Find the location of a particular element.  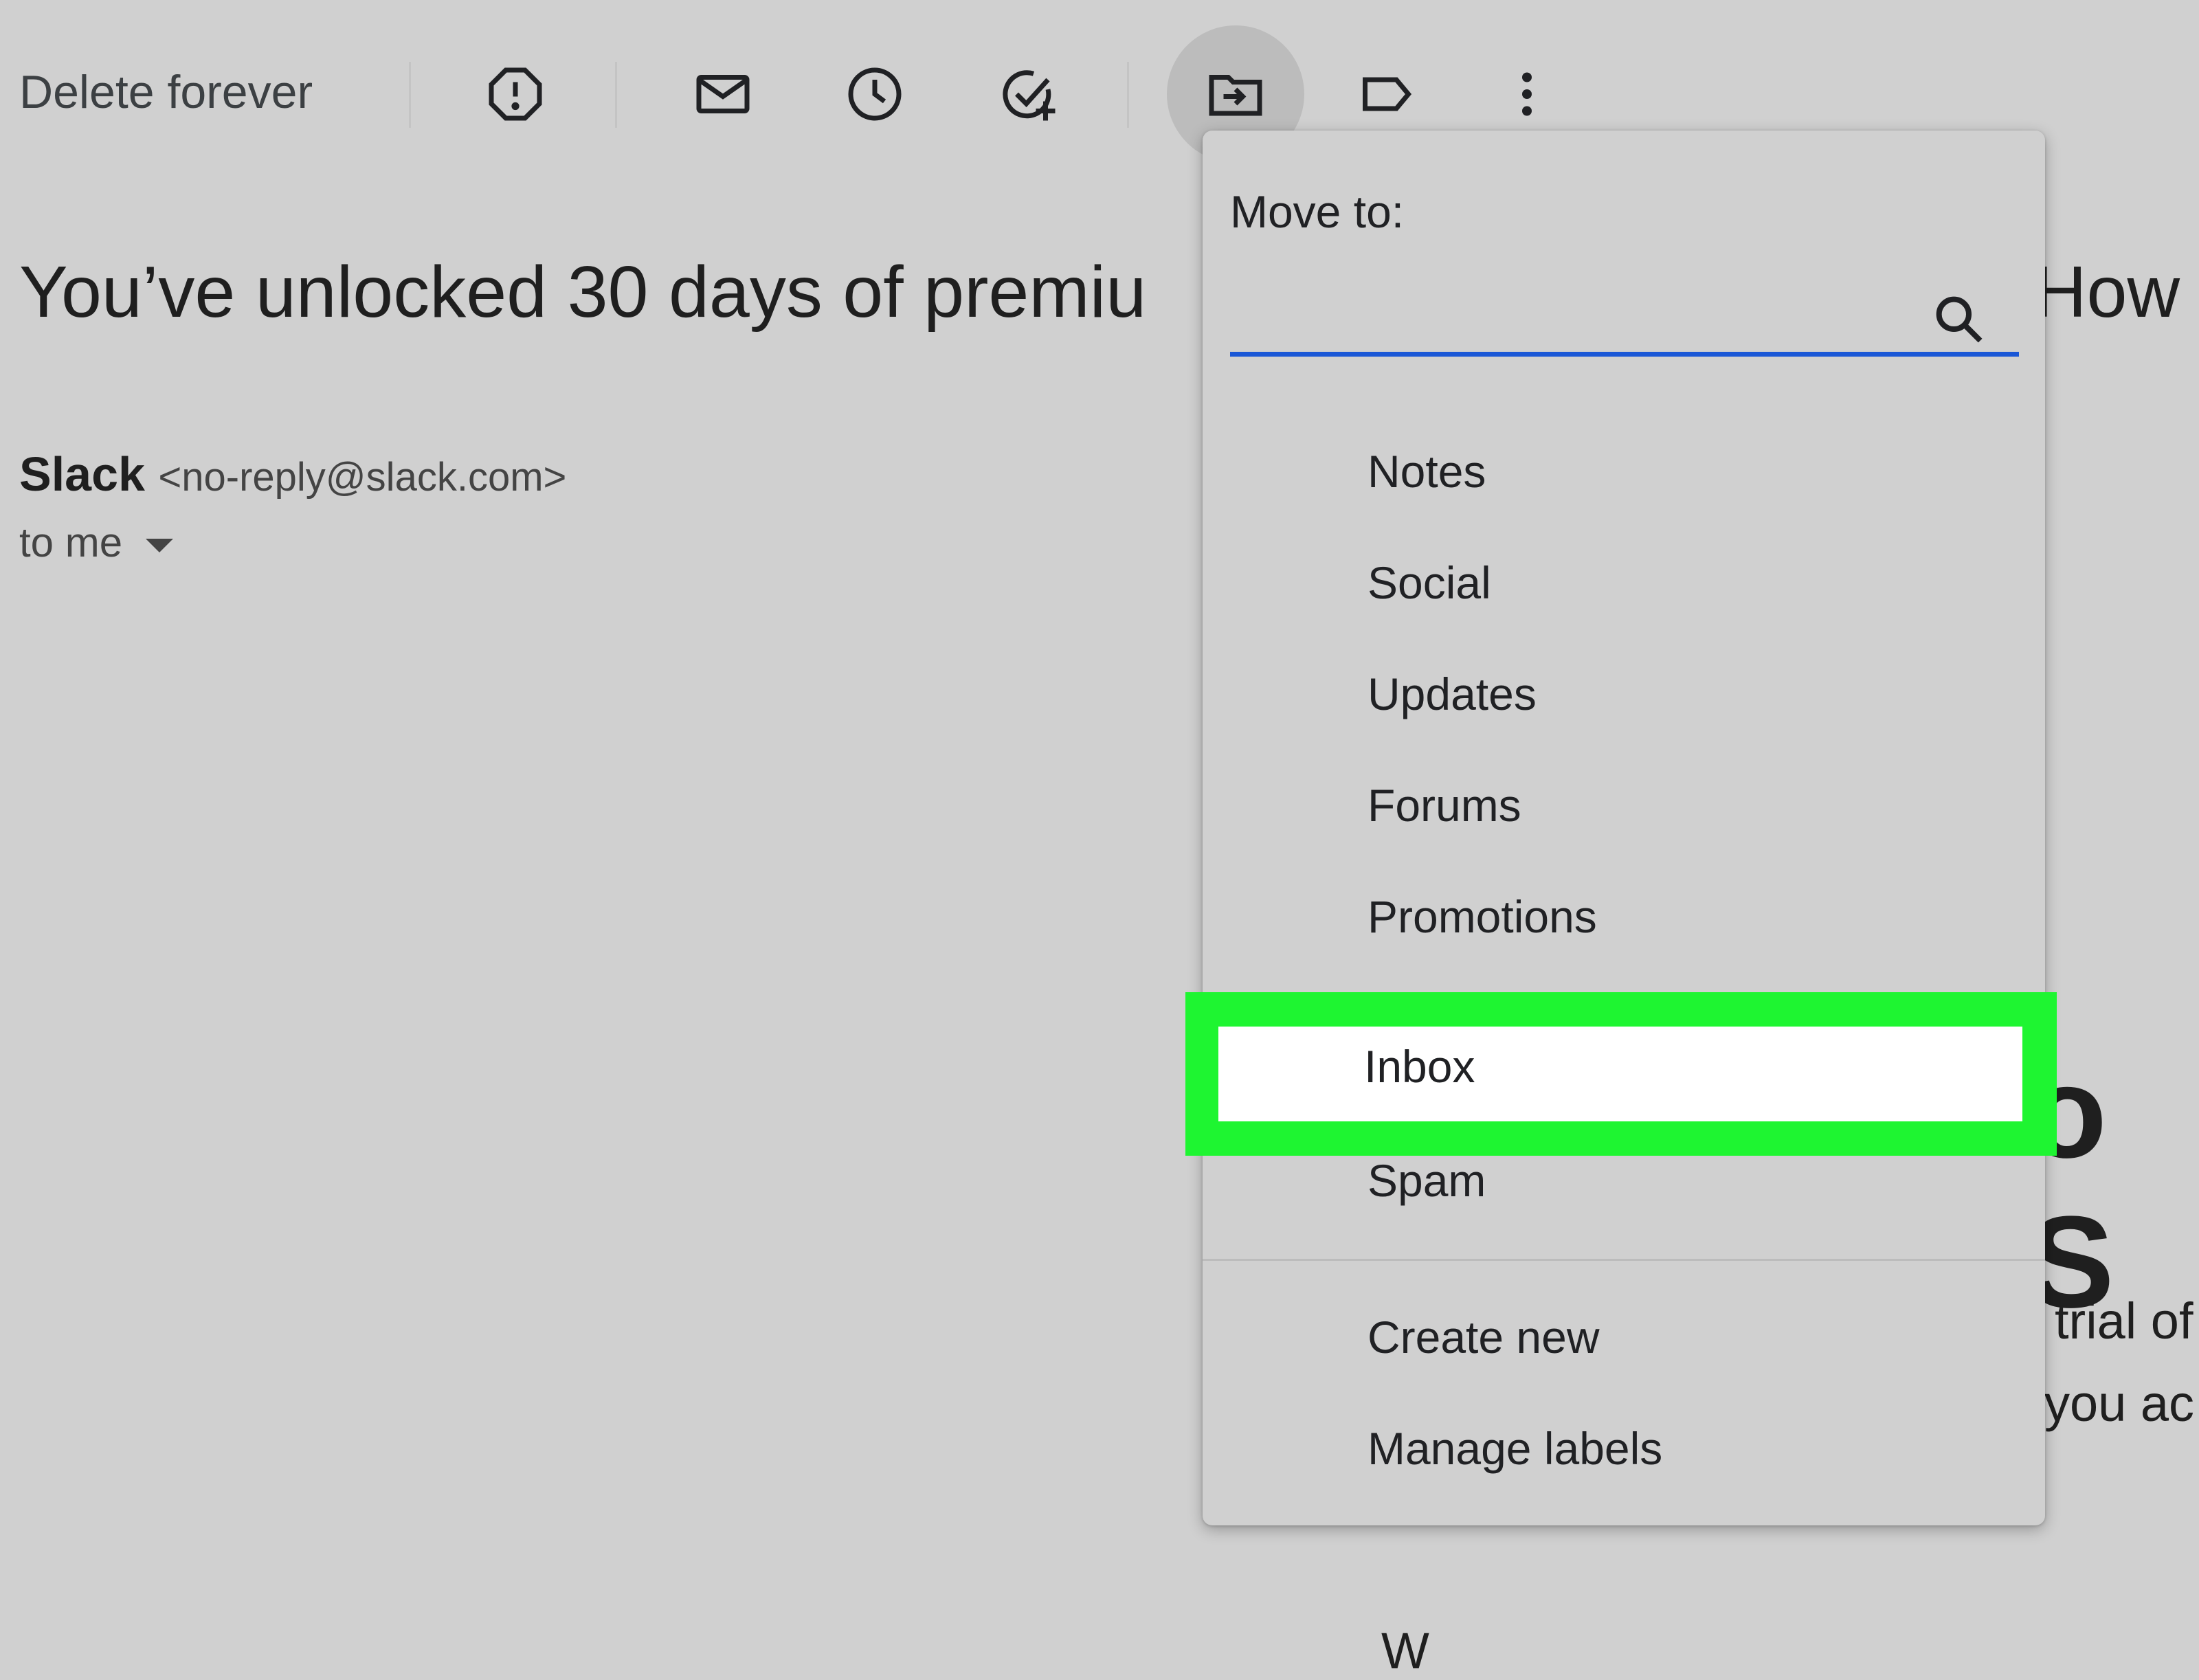

add-task-icon is located at coordinates (1028, 94).